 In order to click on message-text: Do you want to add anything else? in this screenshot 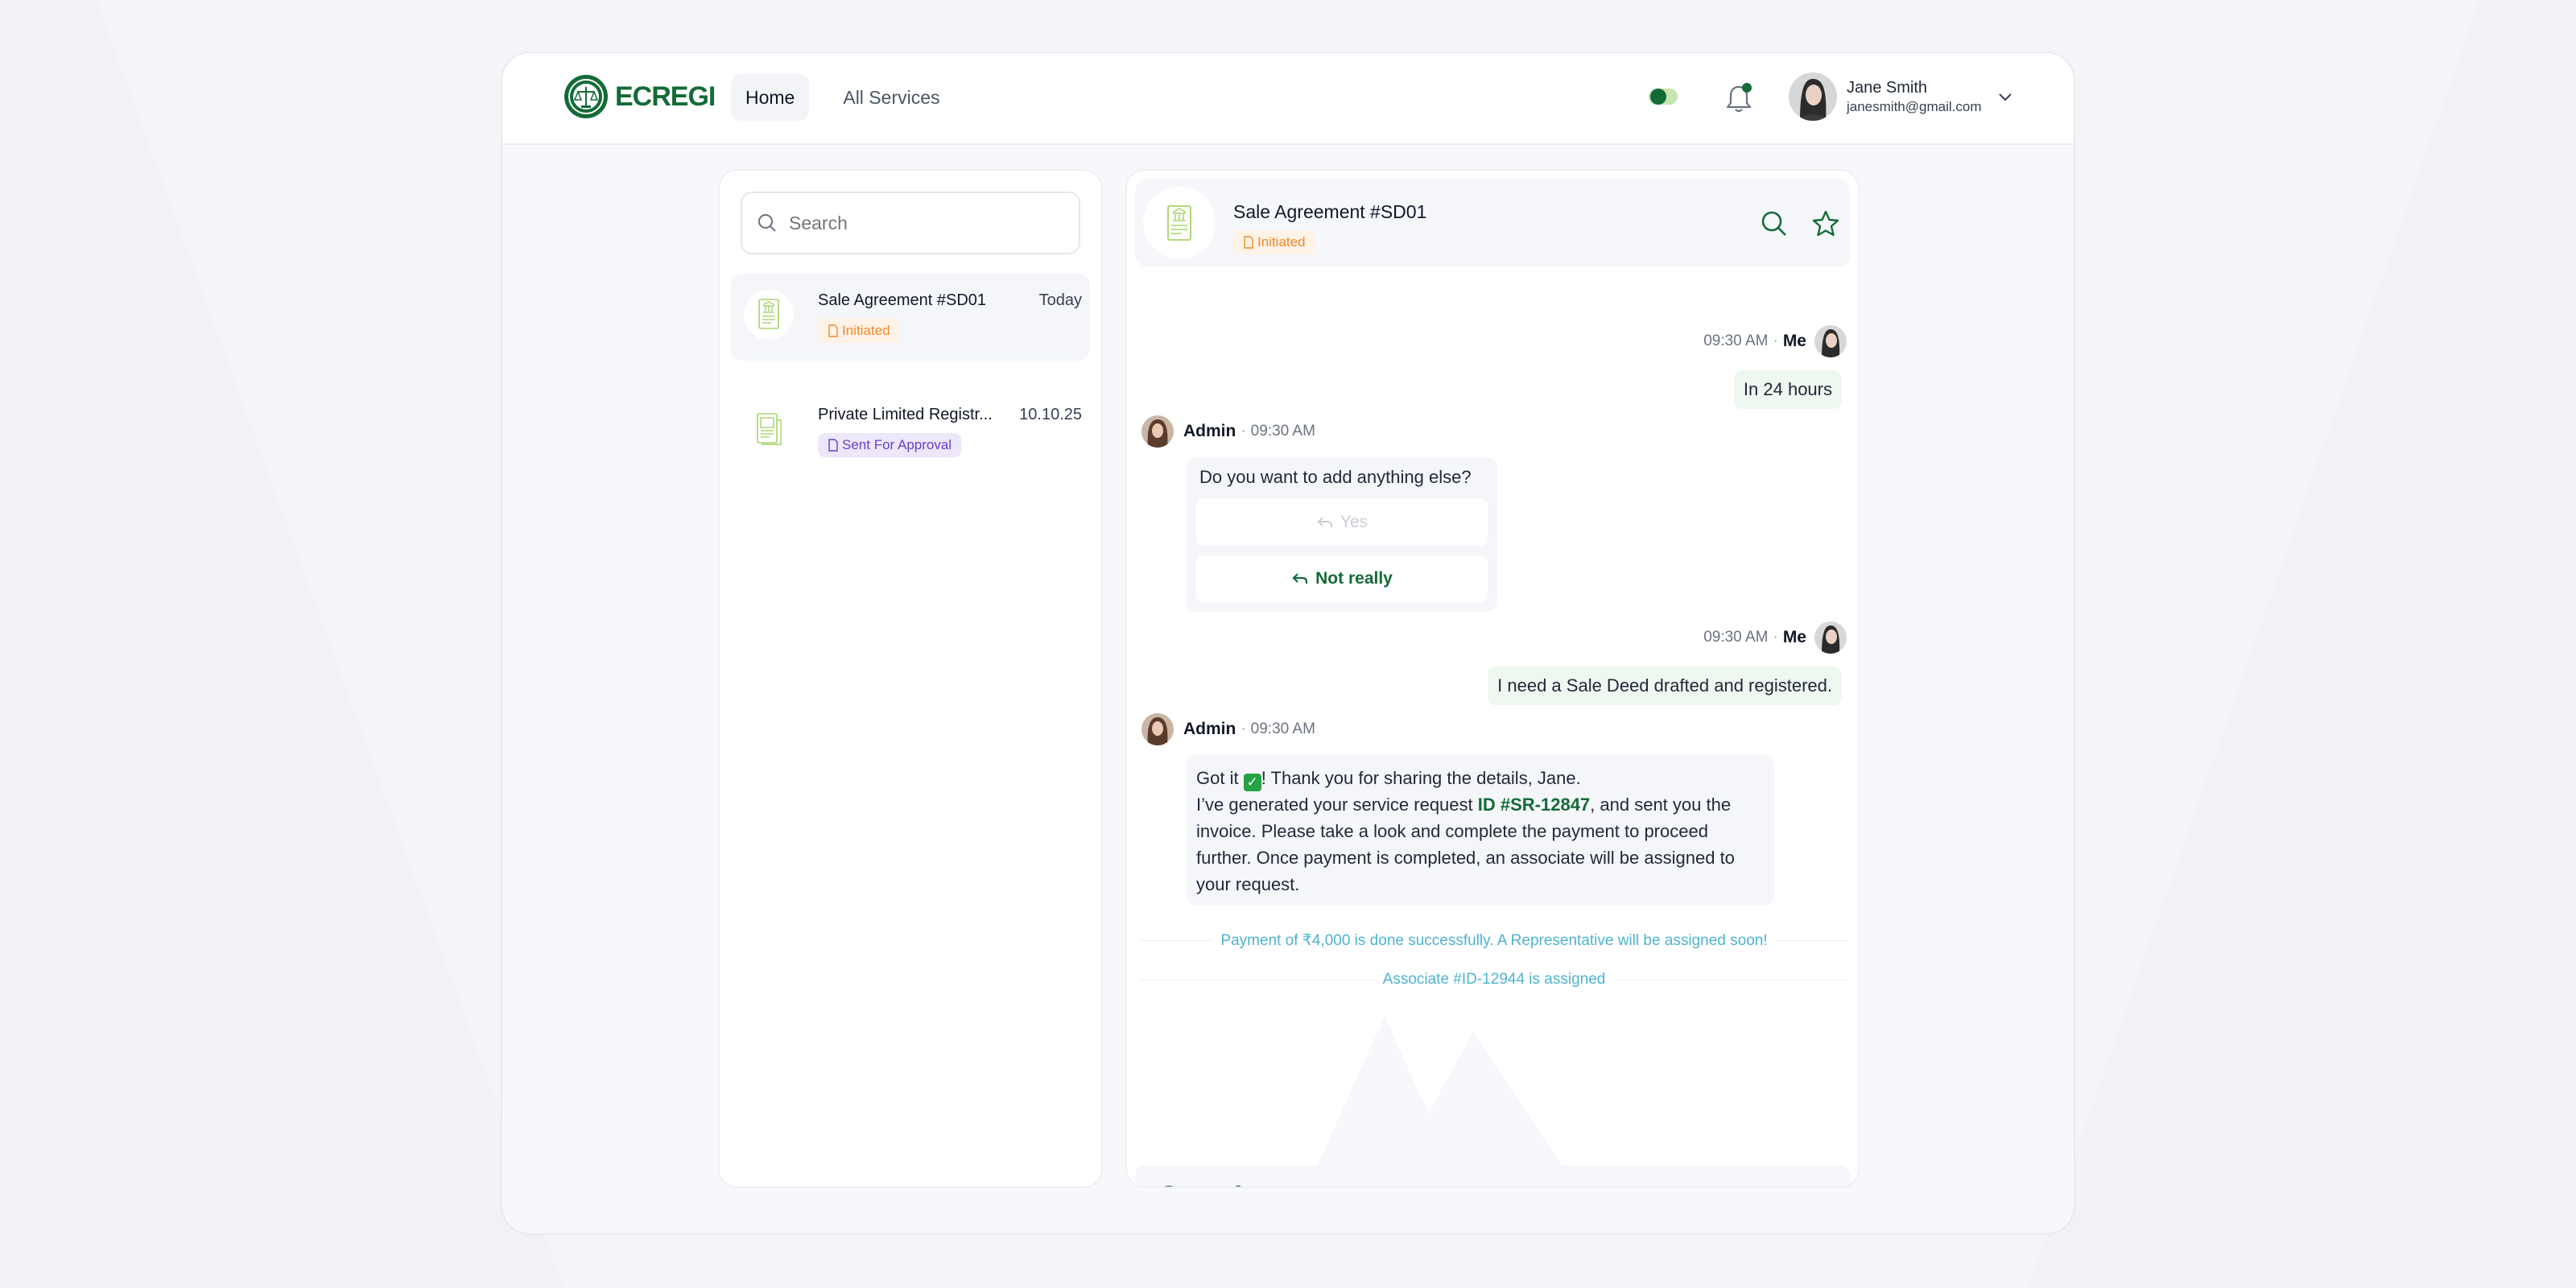, I will do `click(1335, 477)`.